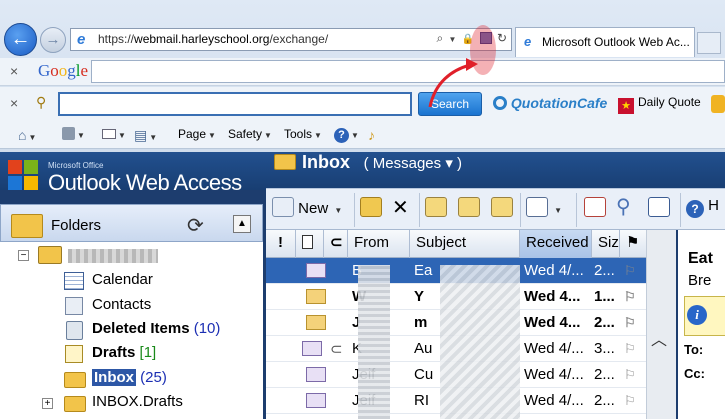 The height and width of the screenshot is (419, 725). Describe the element at coordinates (336, 349) in the screenshot. I see `attachment-icon: ⊂` at that location.